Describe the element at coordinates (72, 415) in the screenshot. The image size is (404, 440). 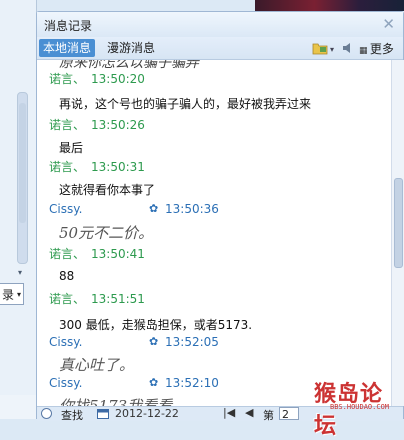
I see `search-button: 查找` at that location.